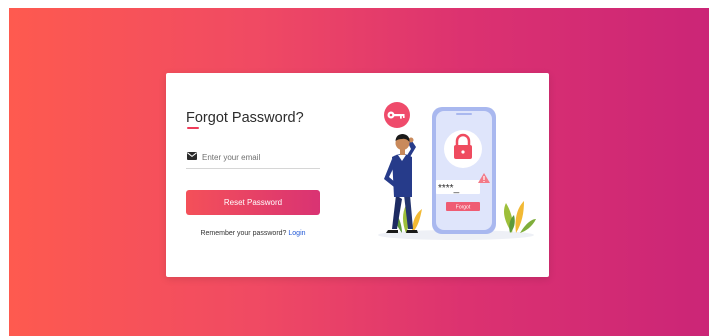 This screenshot has height=336, width=709. What do you see at coordinates (463, 208) in the screenshot?
I see `phone-forgot-label: Forgot` at bounding box center [463, 208].